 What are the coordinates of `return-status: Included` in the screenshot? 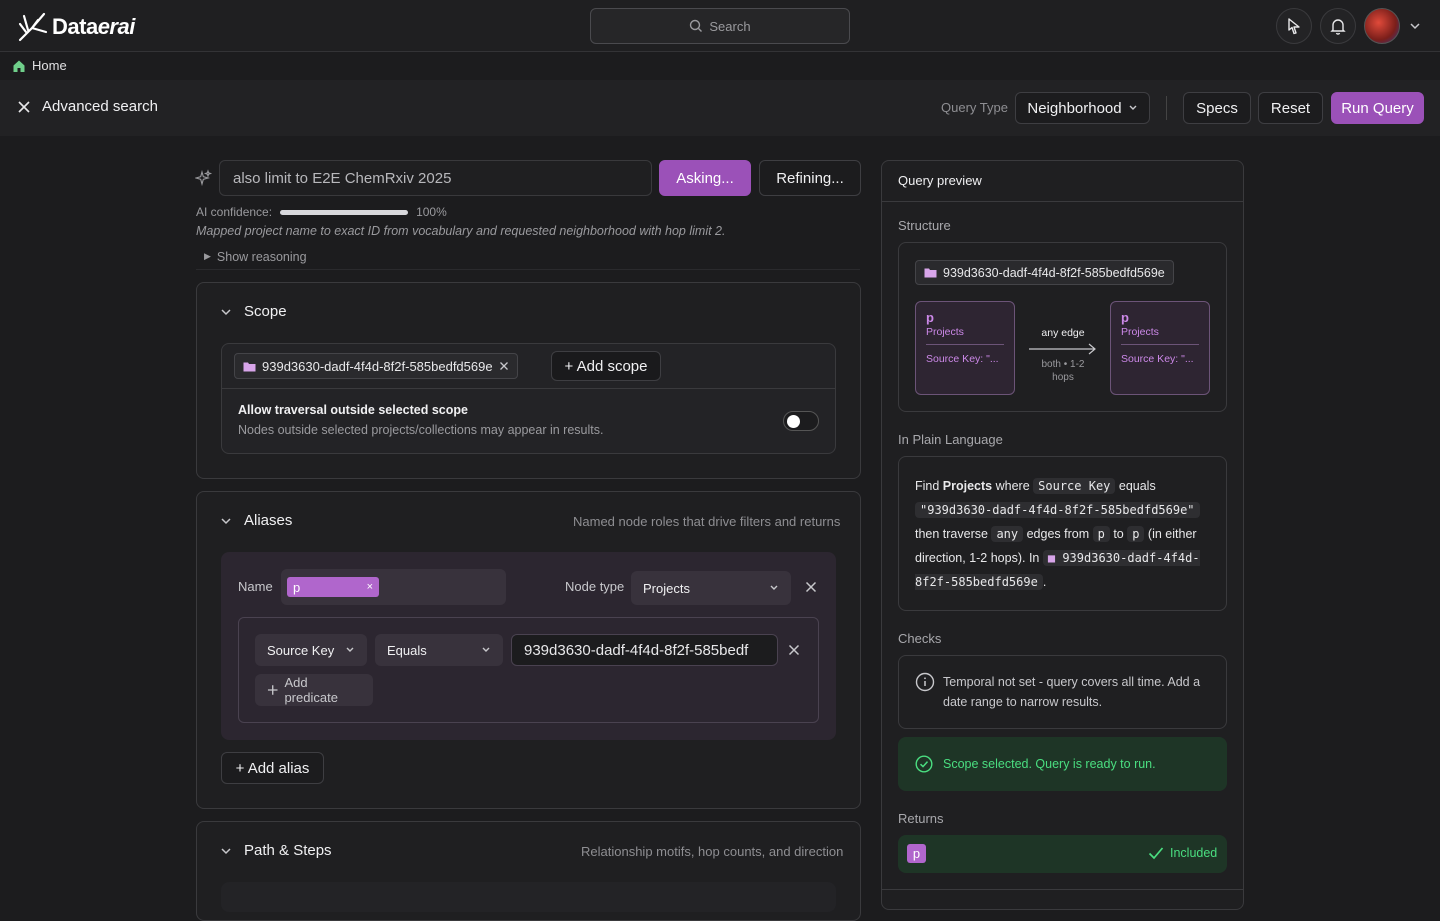 It's located at (1182, 853).